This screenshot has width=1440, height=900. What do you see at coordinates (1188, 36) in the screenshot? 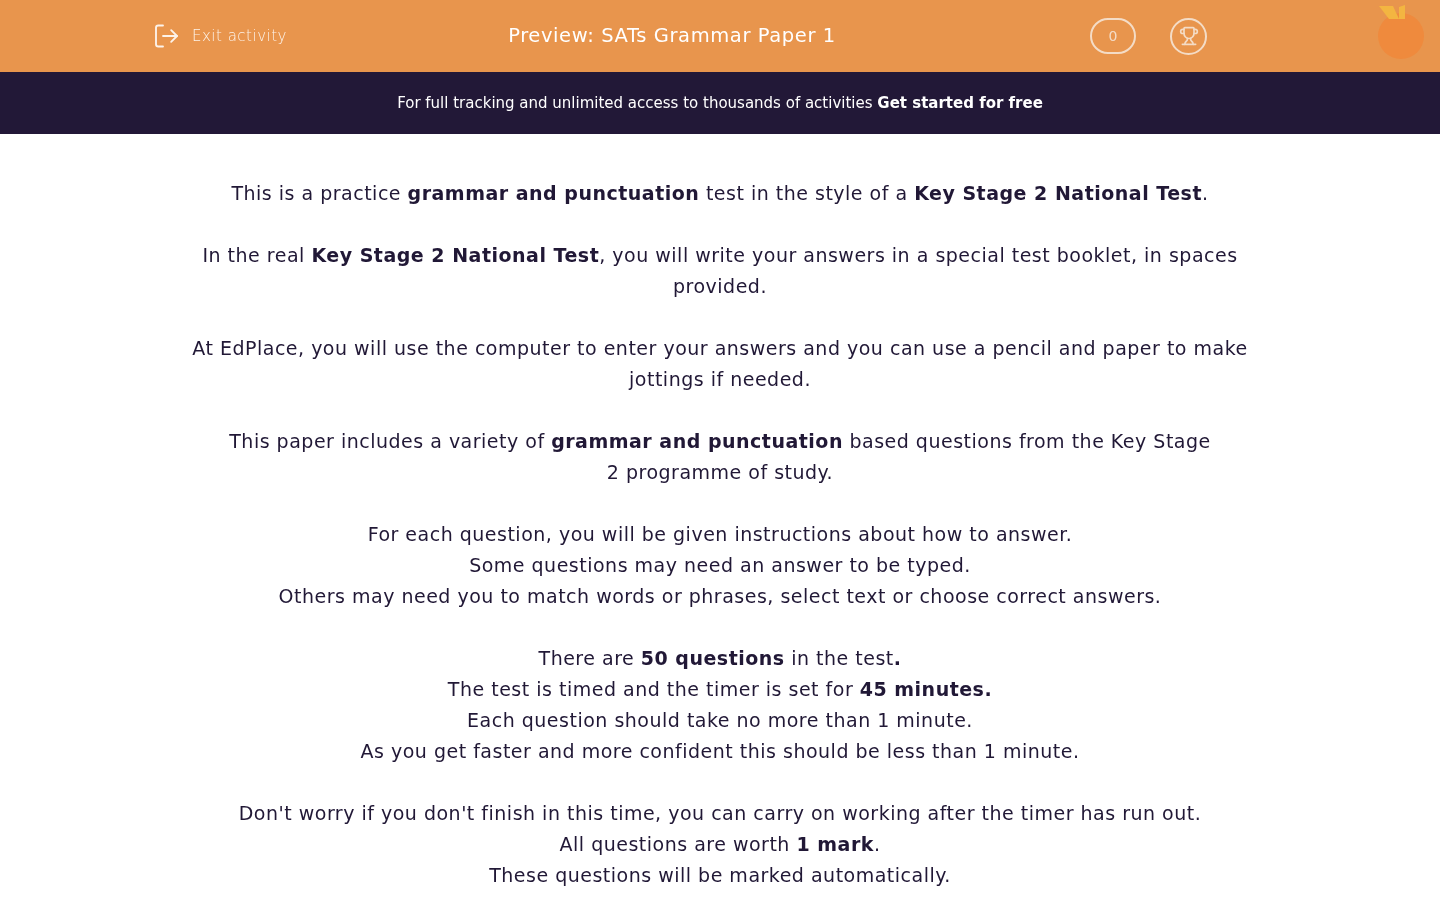
I see `trophy-icon` at bounding box center [1188, 36].